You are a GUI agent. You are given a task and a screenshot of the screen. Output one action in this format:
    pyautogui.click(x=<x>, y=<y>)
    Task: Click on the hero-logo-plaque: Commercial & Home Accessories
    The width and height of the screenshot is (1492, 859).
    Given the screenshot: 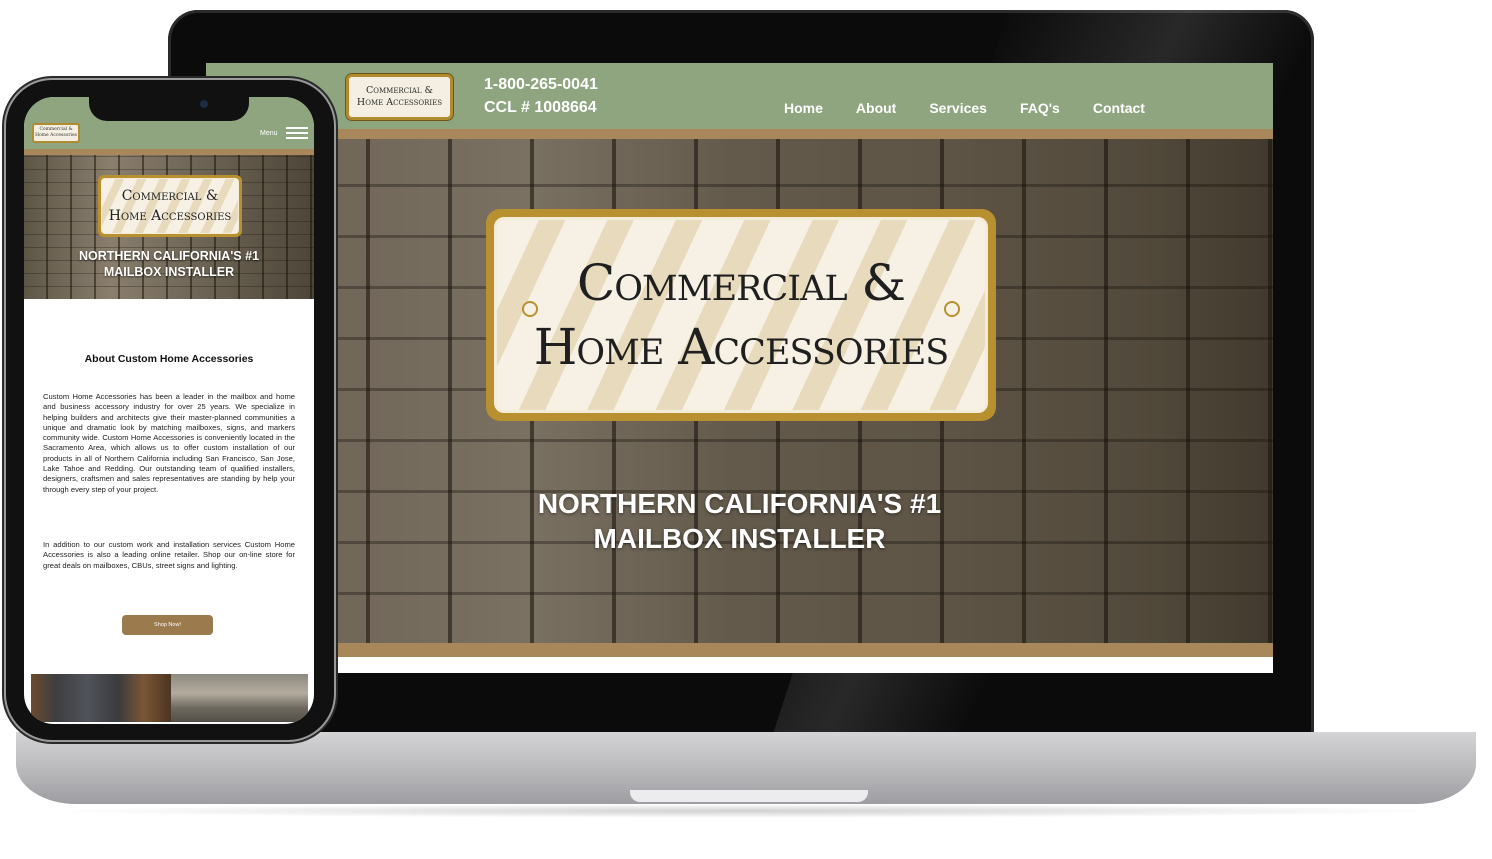 What is the action you would take?
    pyautogui.click(x=741, y=315)
    